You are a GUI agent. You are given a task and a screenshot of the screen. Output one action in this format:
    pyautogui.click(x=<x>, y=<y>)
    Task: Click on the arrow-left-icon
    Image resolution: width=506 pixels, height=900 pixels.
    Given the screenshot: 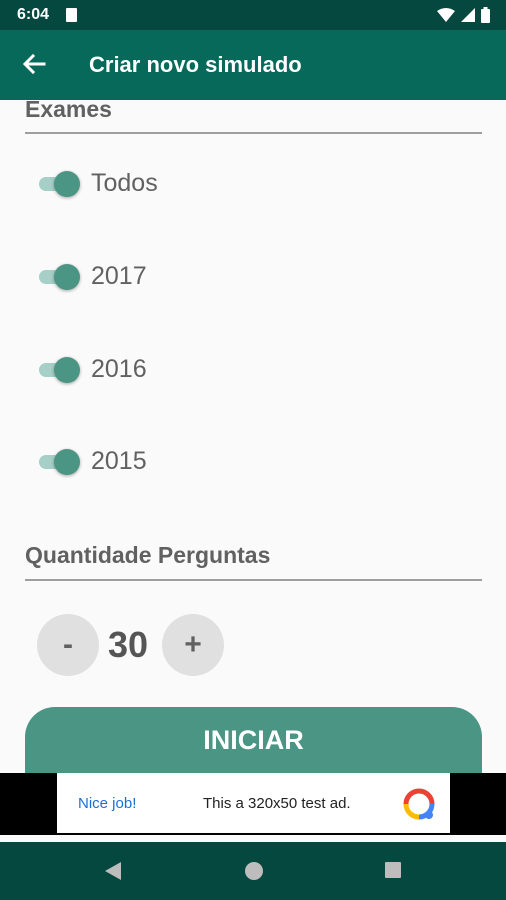 What is the action you would take?
    pyautogui.click(x=34, y=64)
    